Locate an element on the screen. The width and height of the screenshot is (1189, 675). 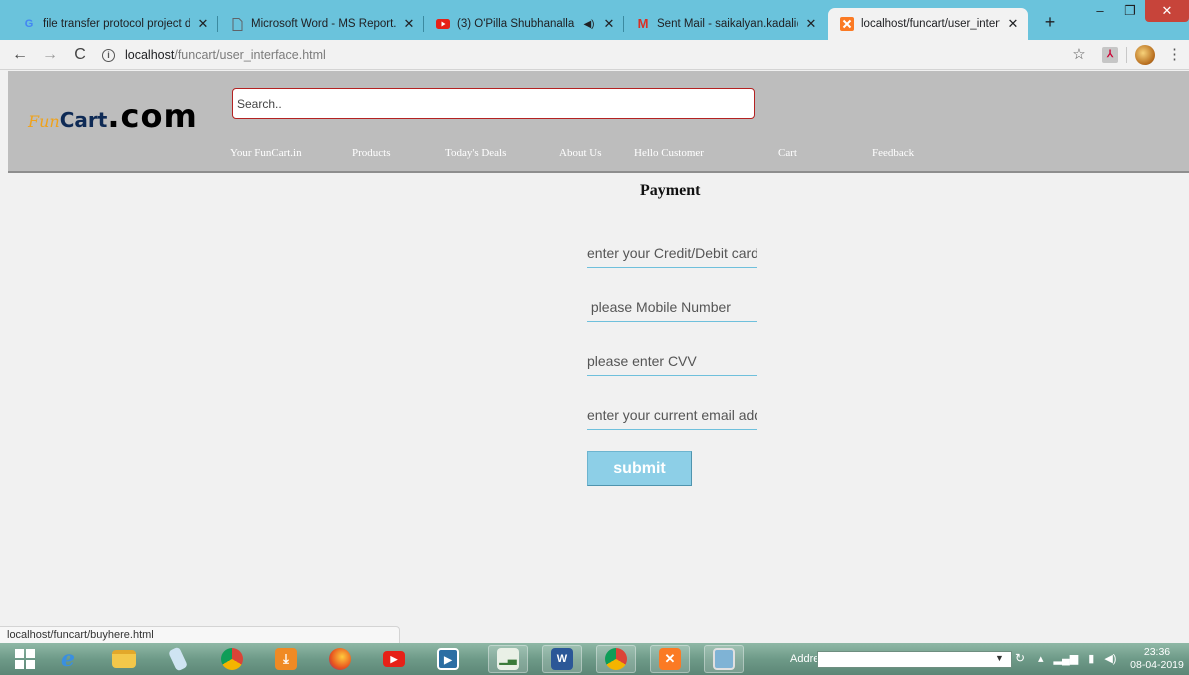
logo-fun: Fun is located at coordinates (44, 121).